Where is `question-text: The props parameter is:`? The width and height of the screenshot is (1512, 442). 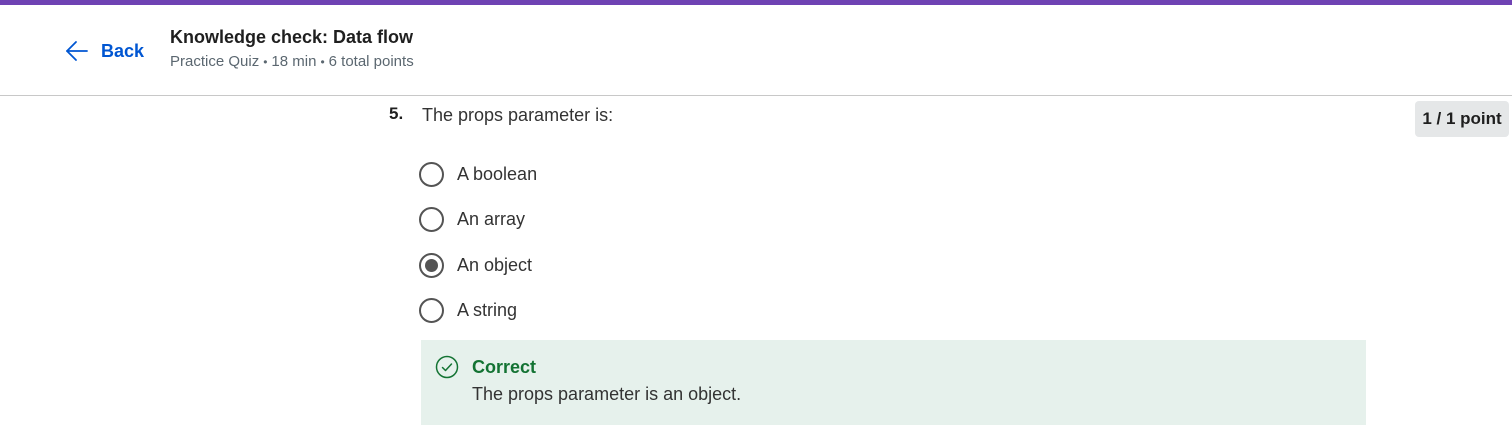
question-text: The props parameter is: is located at coordinates (518, 115).